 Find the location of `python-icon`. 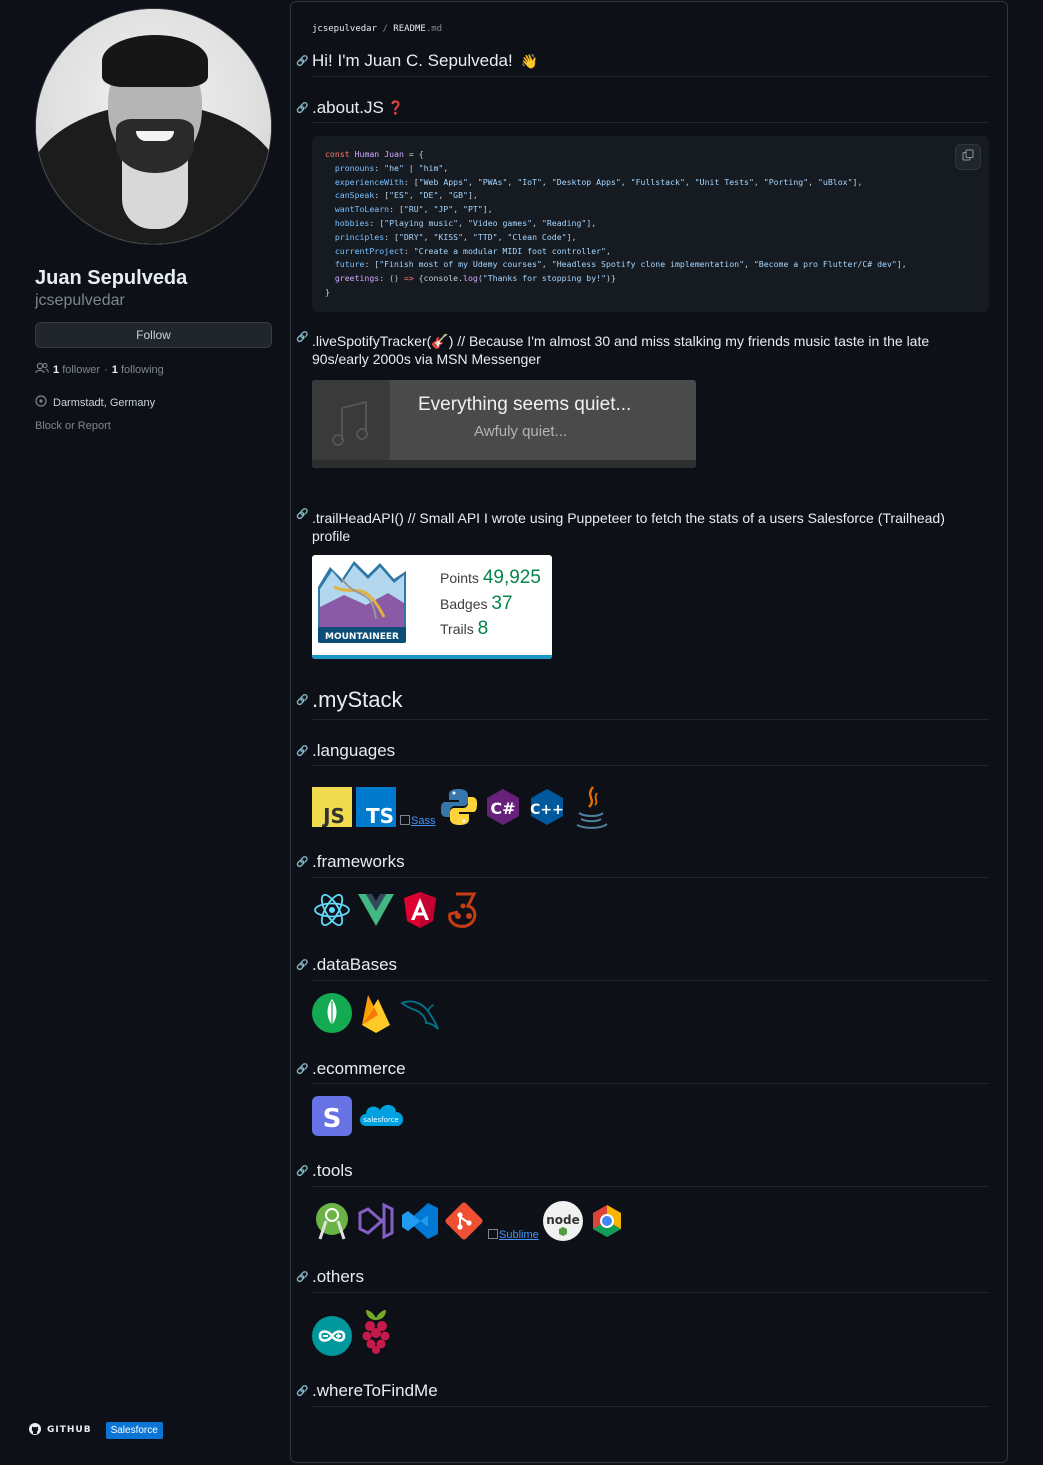

python-icon is located at coordinates (459, 807).